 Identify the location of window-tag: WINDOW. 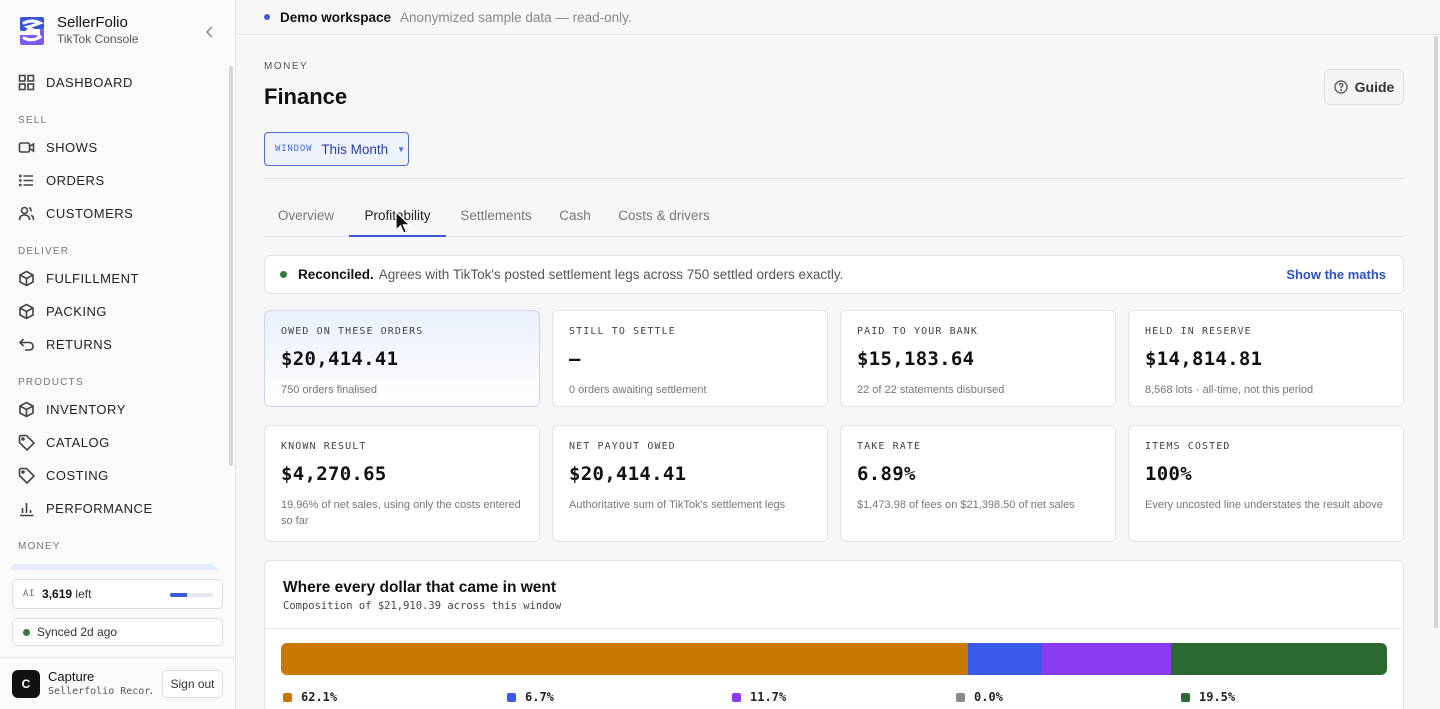
(294, 149).